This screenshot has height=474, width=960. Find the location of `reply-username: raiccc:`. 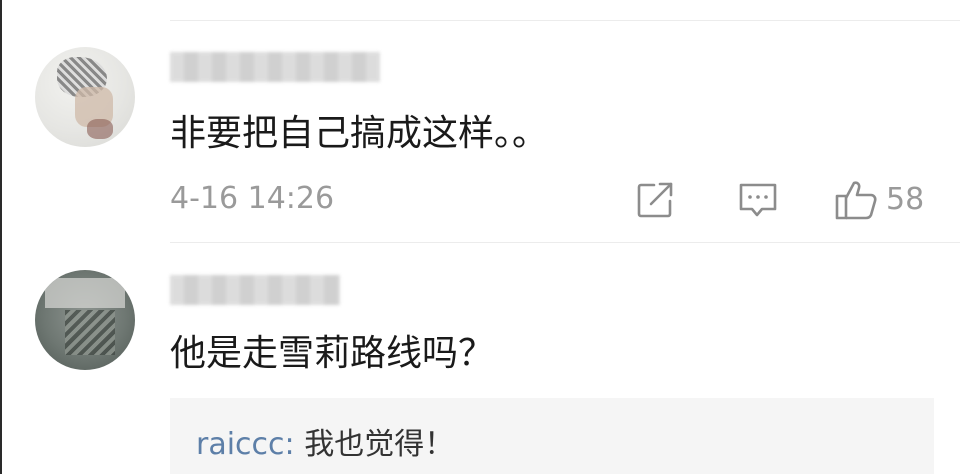

reply-username: raiccc: is located at coordinates (245, 444).